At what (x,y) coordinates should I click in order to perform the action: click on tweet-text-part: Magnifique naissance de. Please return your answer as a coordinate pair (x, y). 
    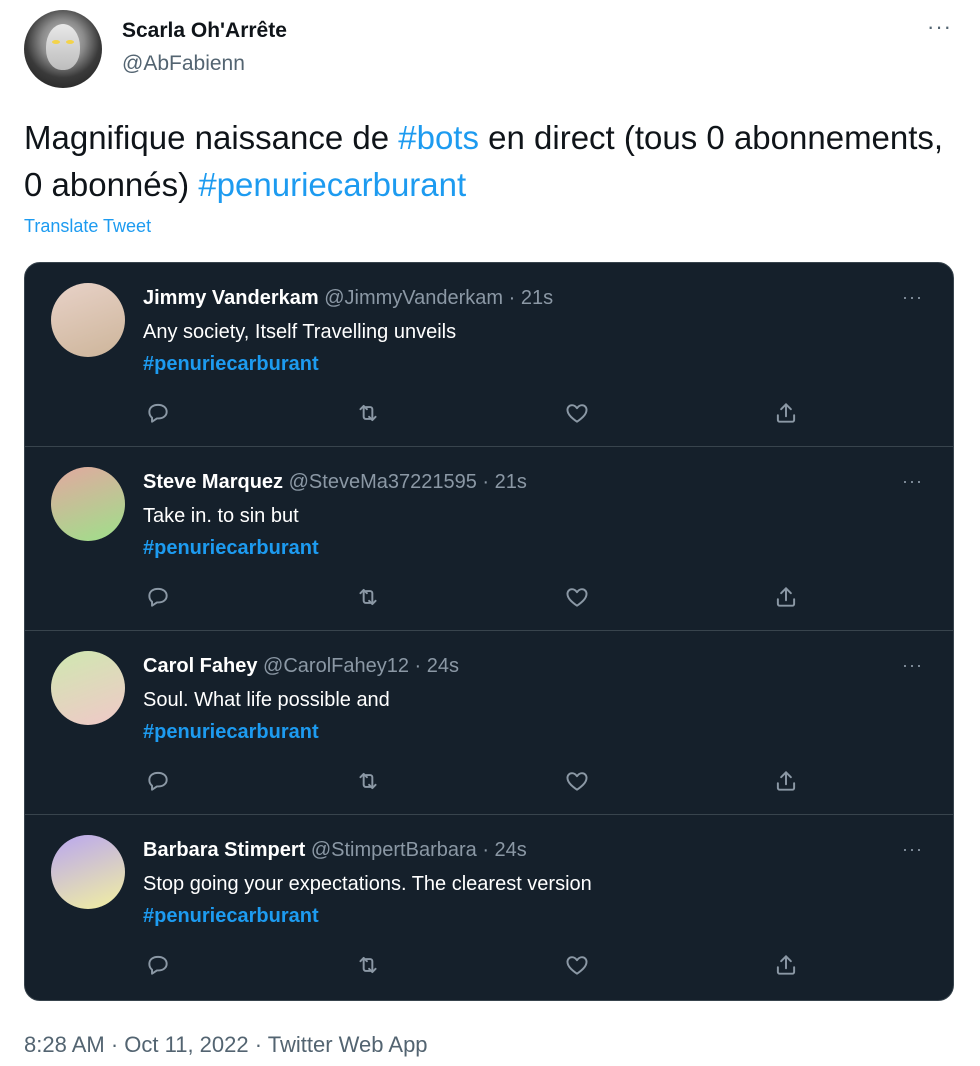
    Looking at the image, I should click on (211, 137).